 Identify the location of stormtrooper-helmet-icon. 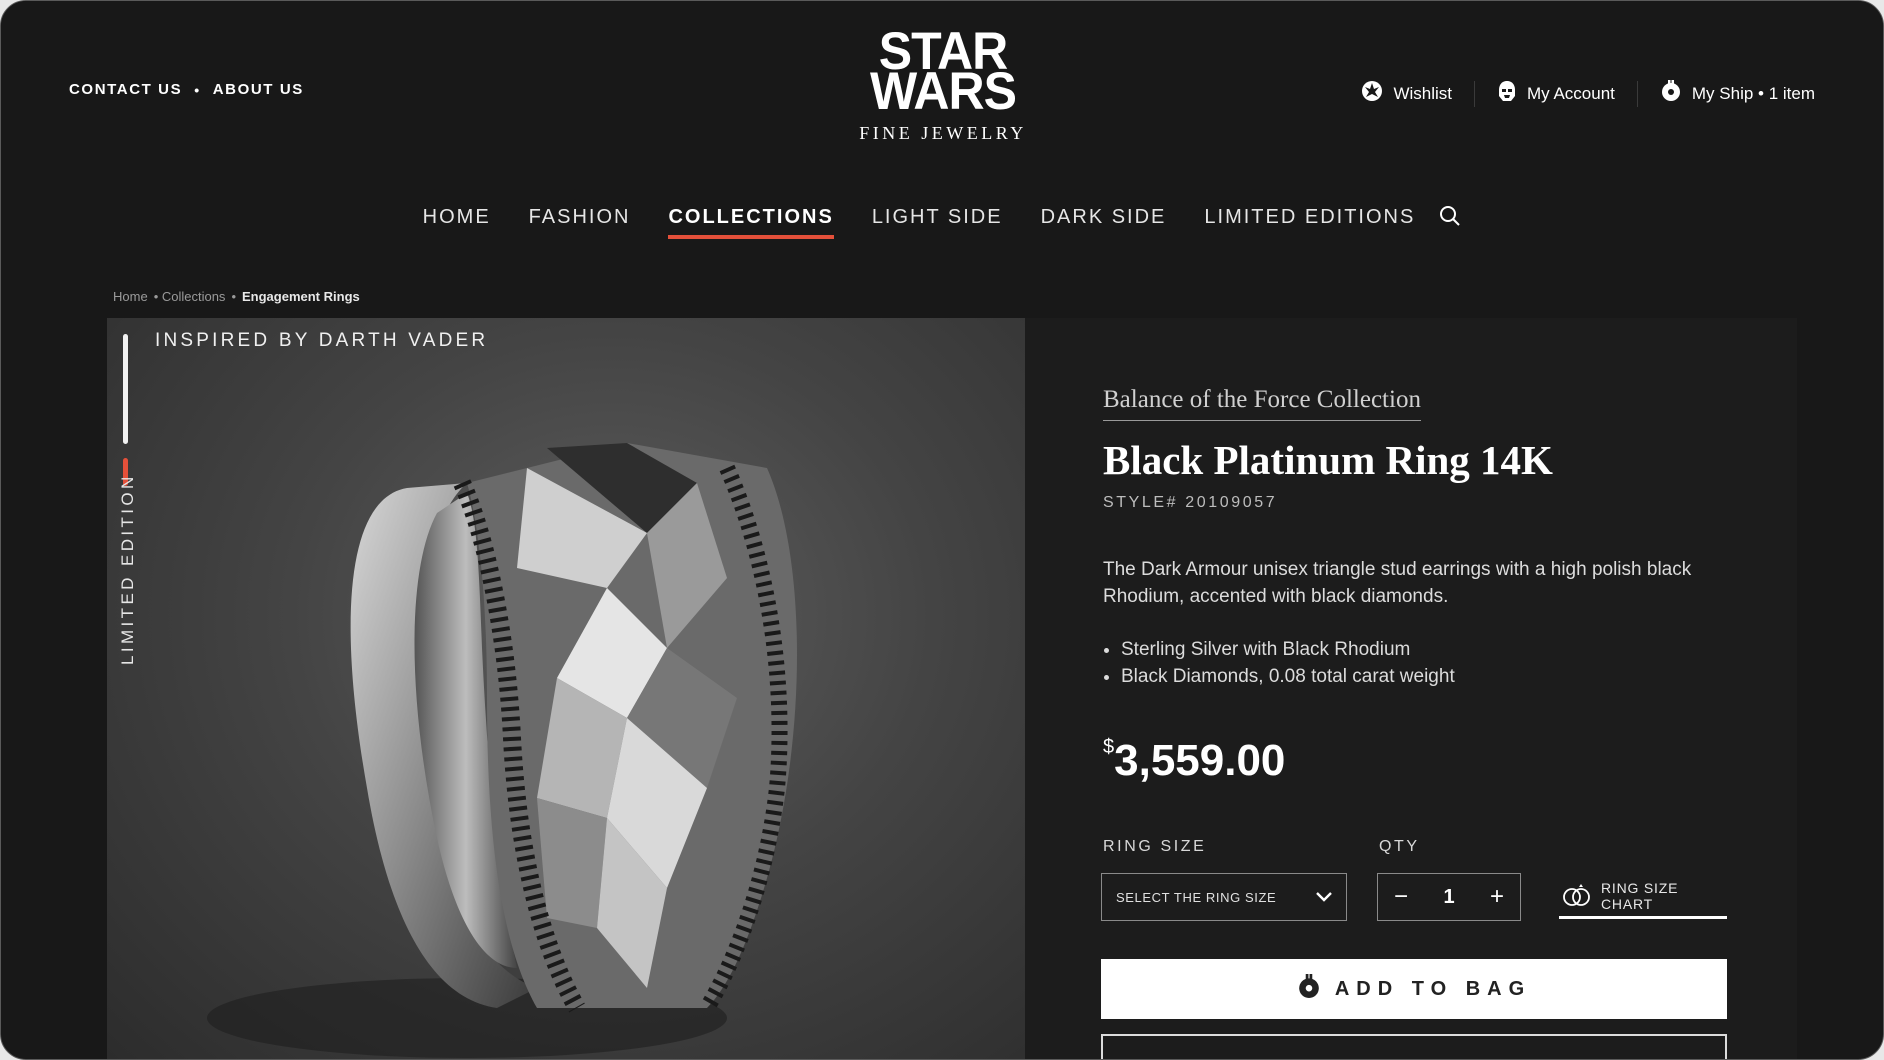
(1507, 93).